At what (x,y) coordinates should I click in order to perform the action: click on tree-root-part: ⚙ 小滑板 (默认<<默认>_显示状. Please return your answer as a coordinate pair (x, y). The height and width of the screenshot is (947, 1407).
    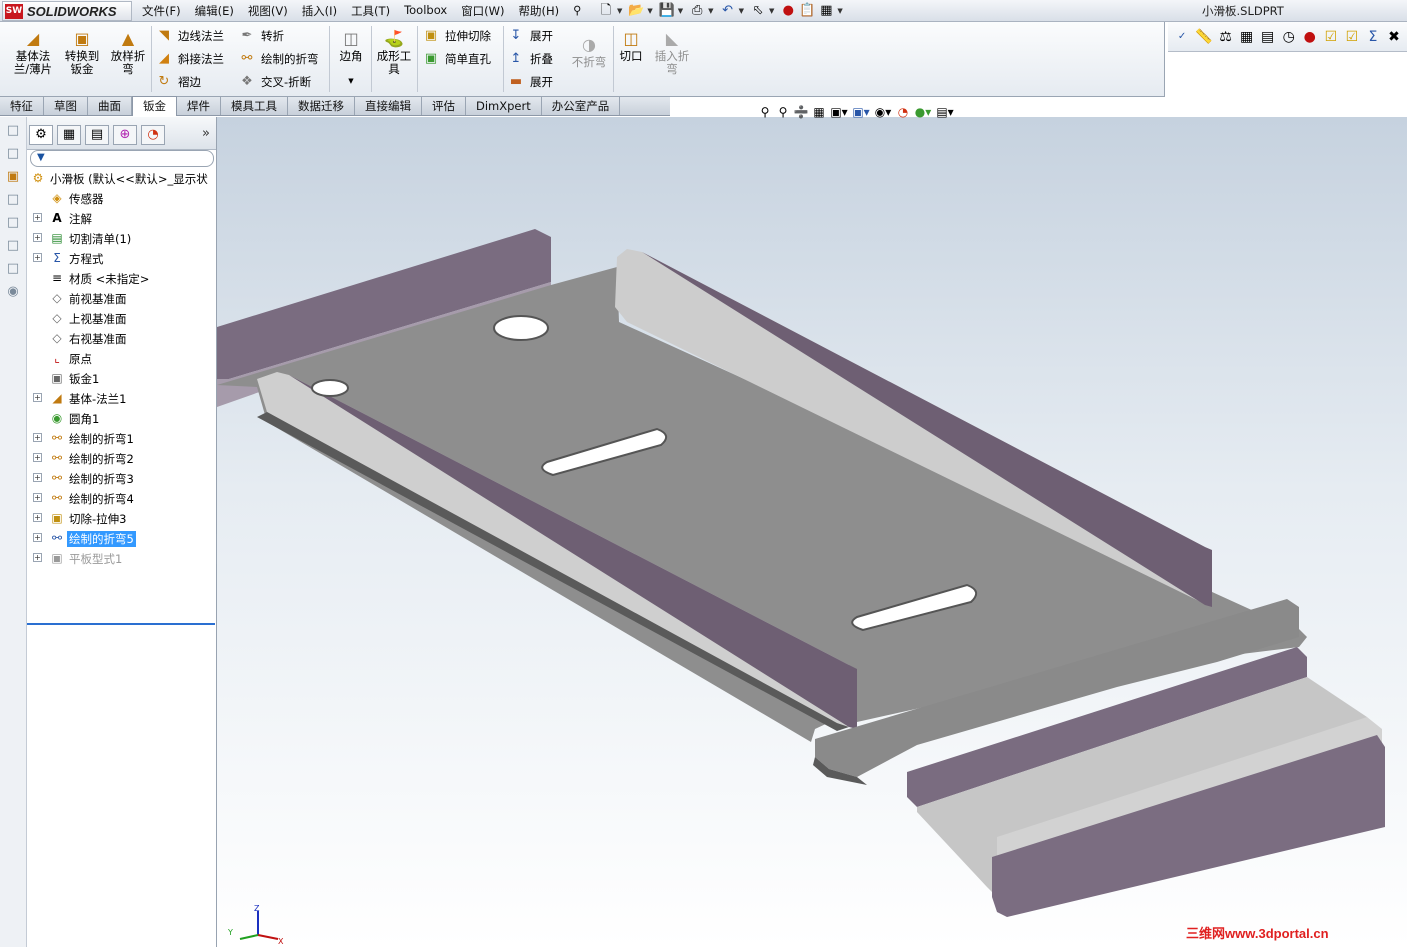
    Looking at the image, I should click on (122, 178).